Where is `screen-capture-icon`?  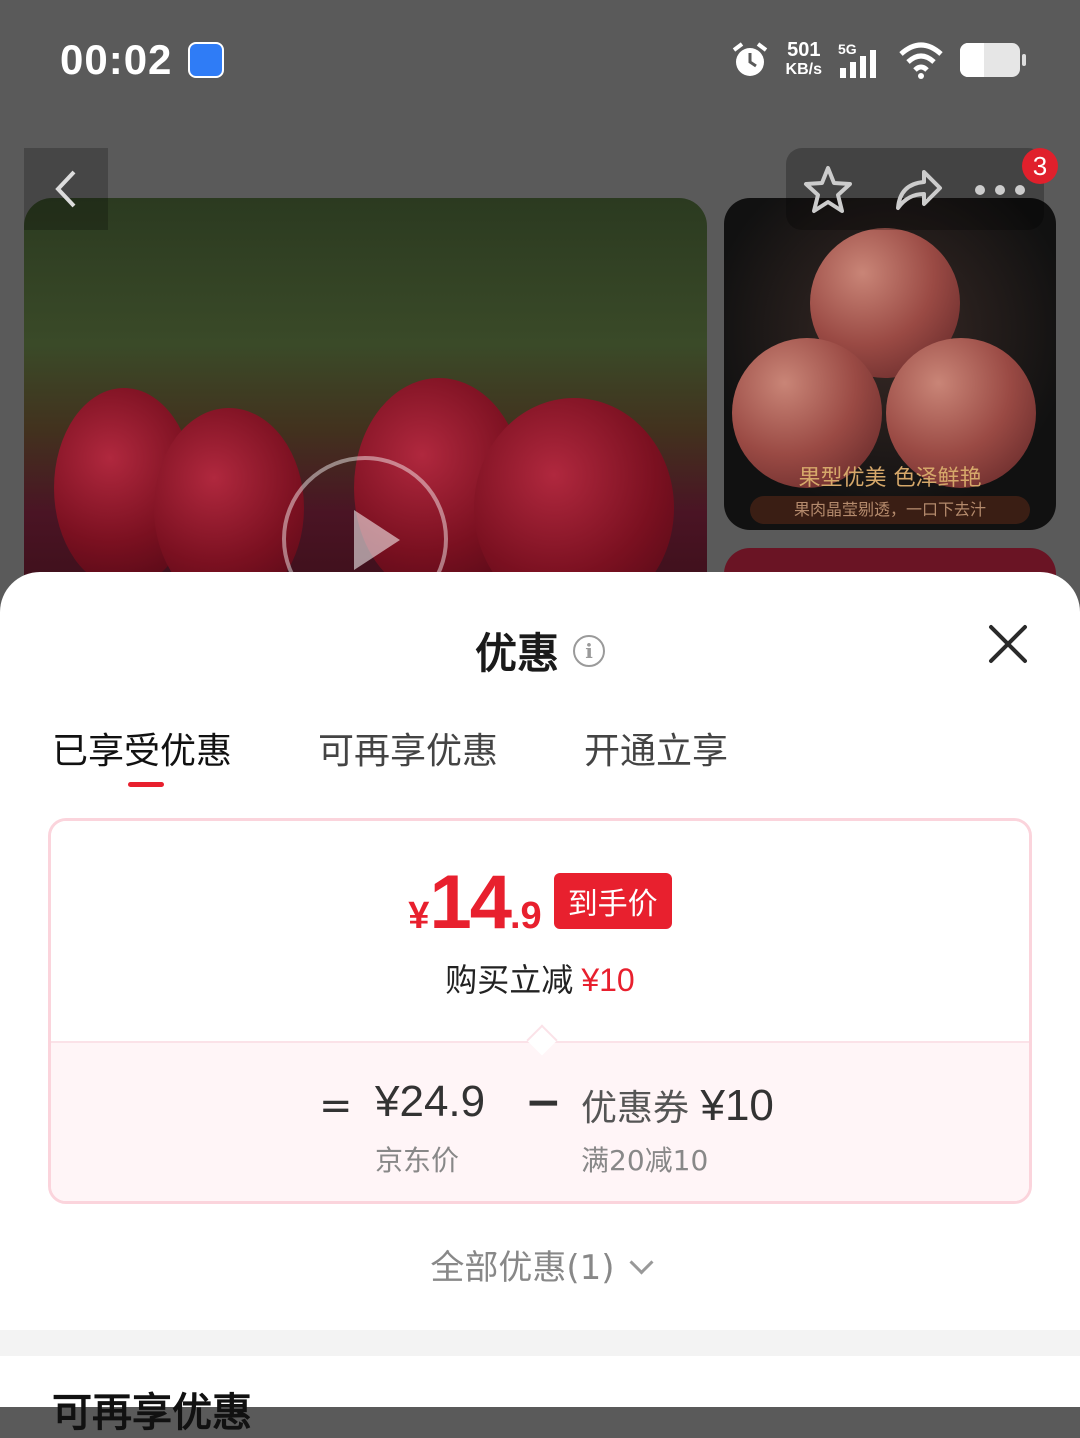
screen-capture-icon is located at coordinates (206, 60).